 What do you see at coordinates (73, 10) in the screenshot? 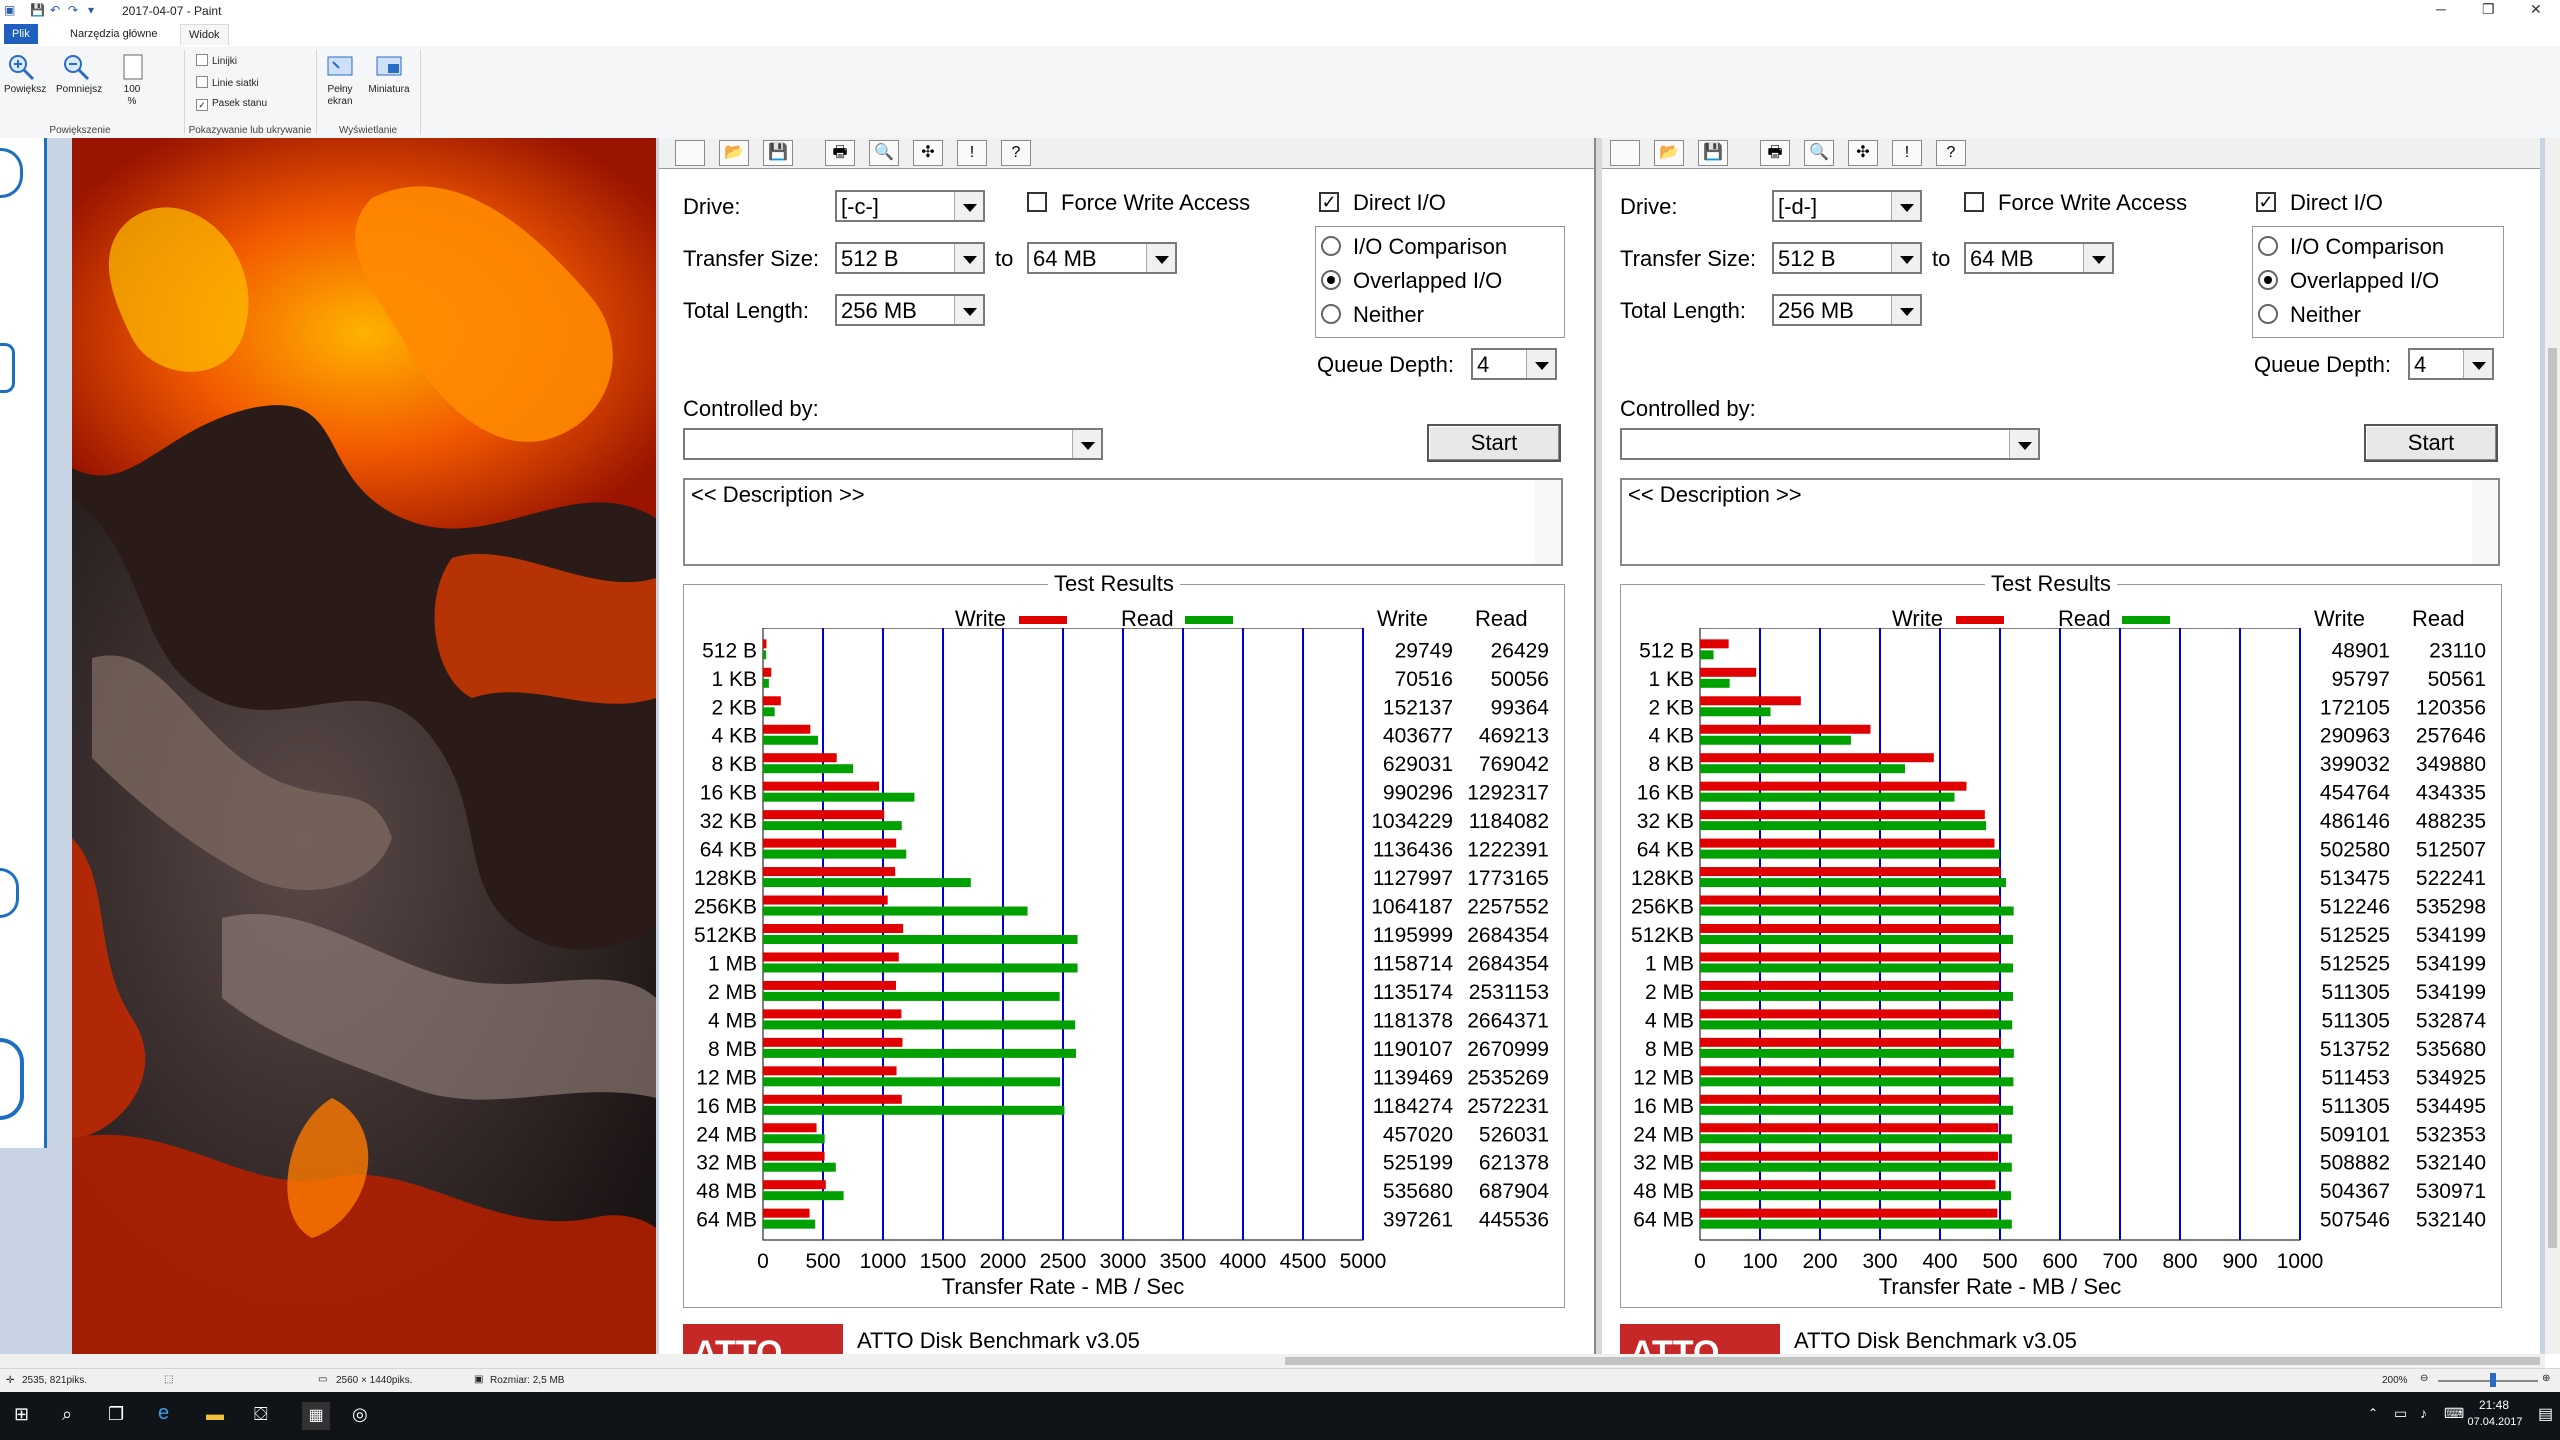
I see `redo-icon: ↷` at bounding box center [73, 10].